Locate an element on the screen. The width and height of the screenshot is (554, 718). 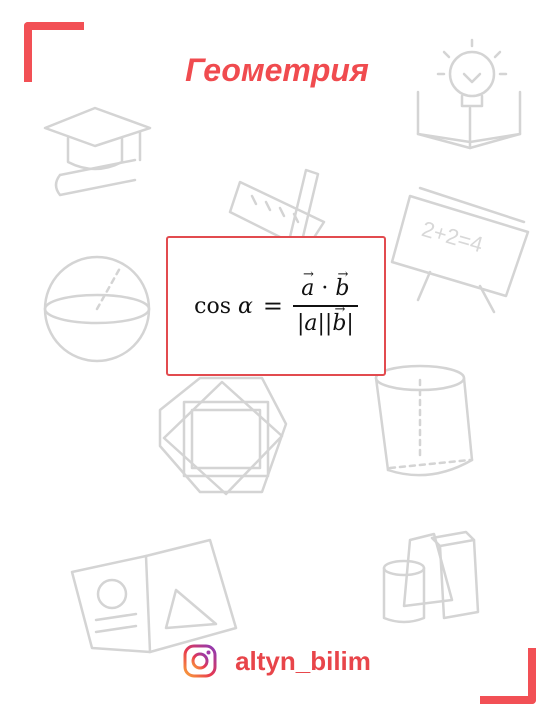
formula-cos: cos is located at coordinates (212, 306).